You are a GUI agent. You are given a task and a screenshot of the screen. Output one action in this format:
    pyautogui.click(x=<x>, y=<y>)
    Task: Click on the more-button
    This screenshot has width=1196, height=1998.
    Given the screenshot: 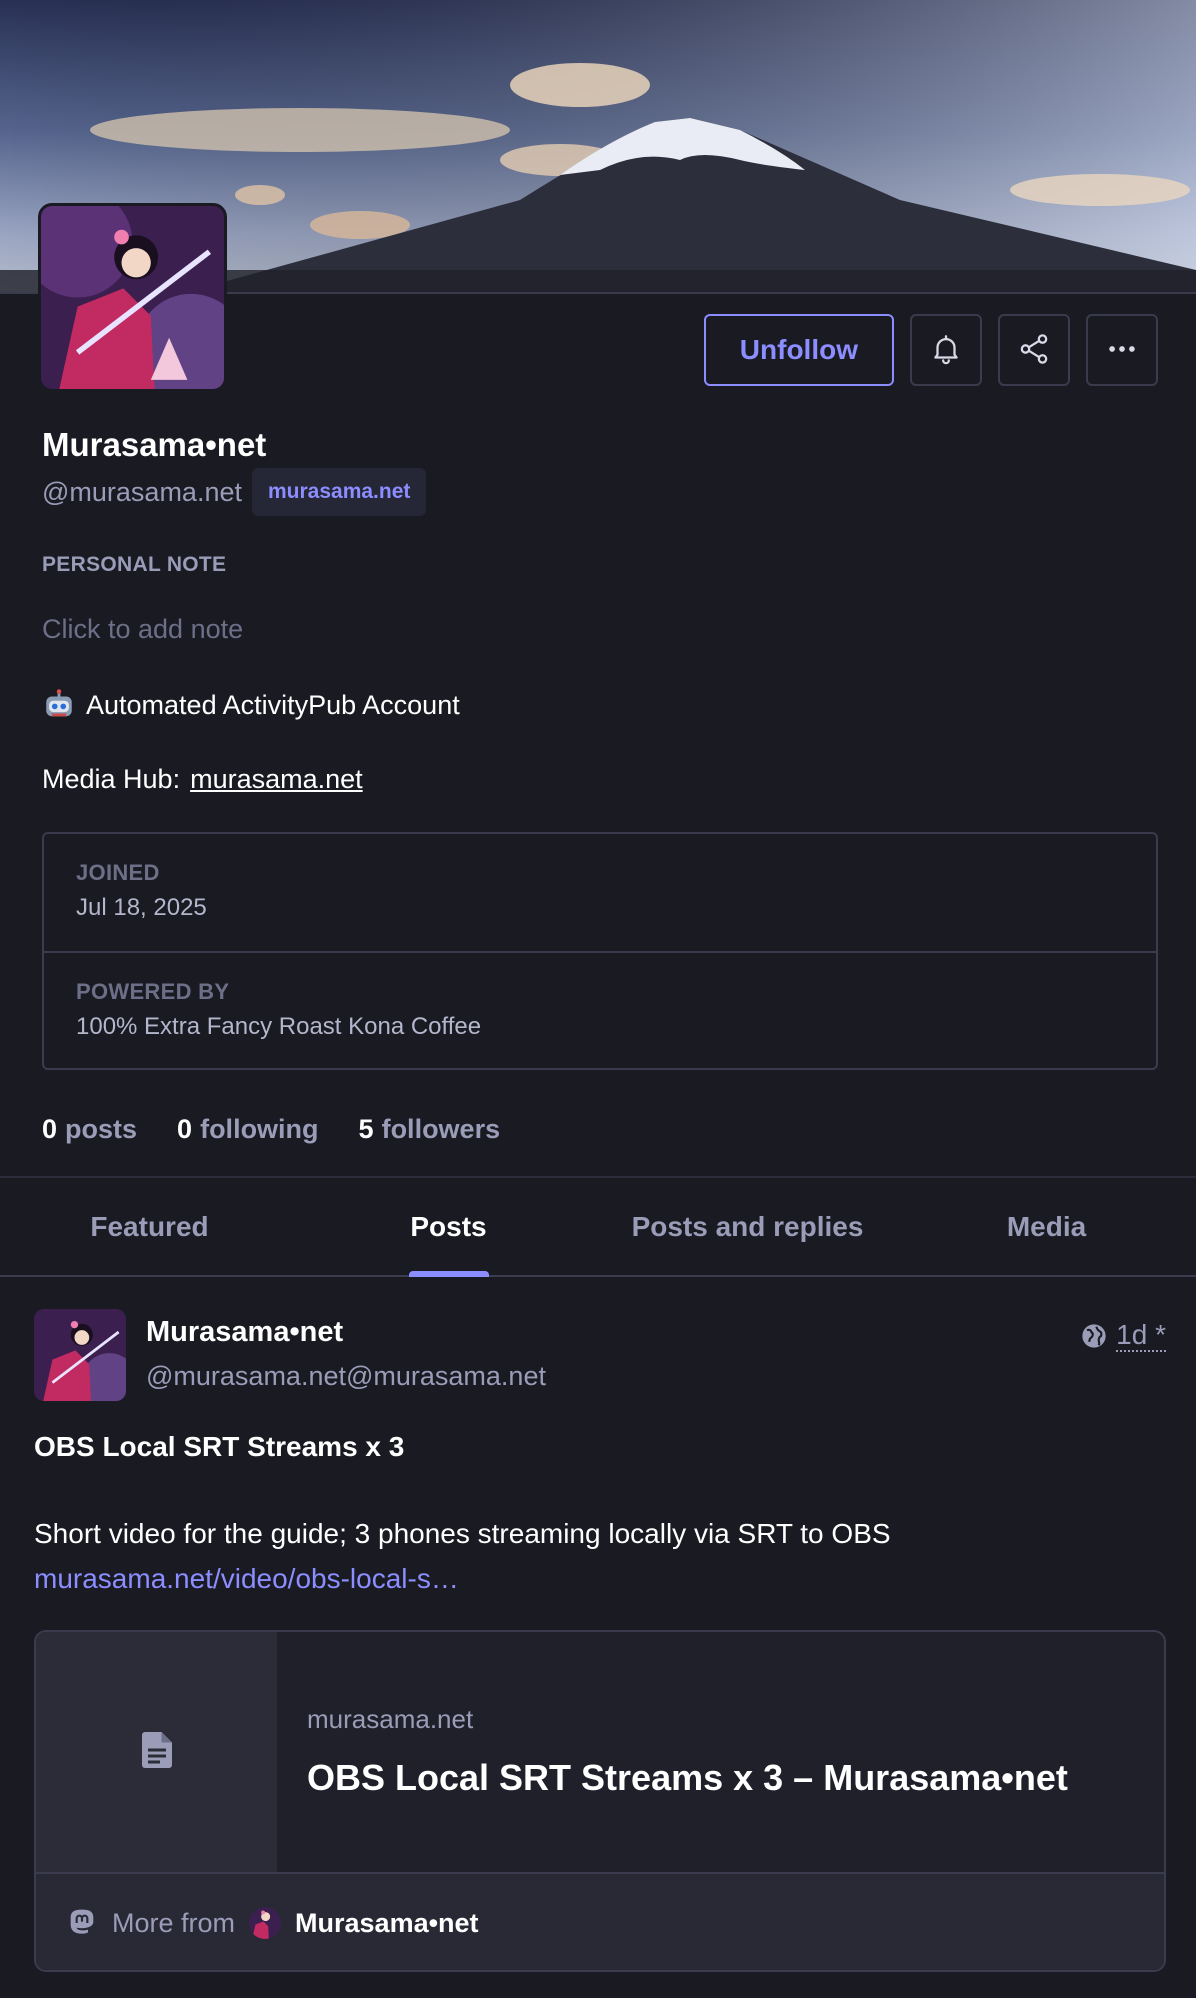 What is the action you would take?
    pyautogui.click(x=1122, y=350)
    